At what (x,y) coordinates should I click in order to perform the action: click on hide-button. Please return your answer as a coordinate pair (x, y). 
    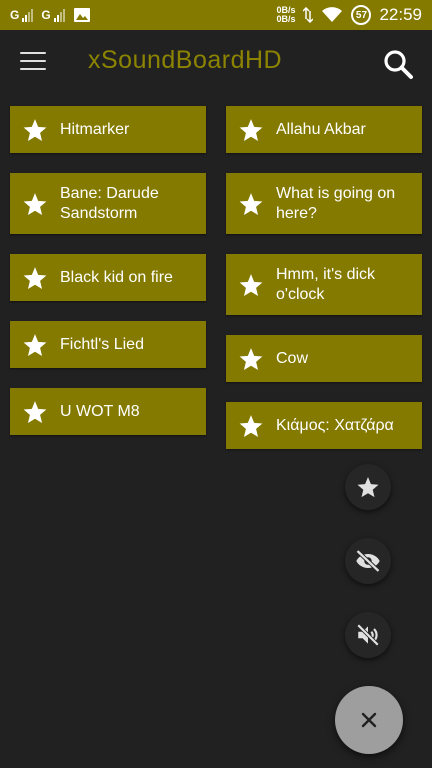
    Looking at the image, I should click on (368, 561).